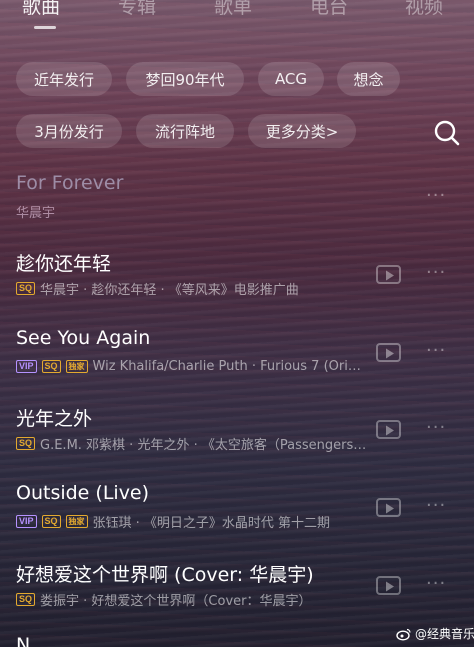 The height and width of the screenshot is (647, 474). I want to click on song-meta: SQ 华晨宇 · 趁你还年轻 · 《等风来》电影推广曲, so click(192, 288).